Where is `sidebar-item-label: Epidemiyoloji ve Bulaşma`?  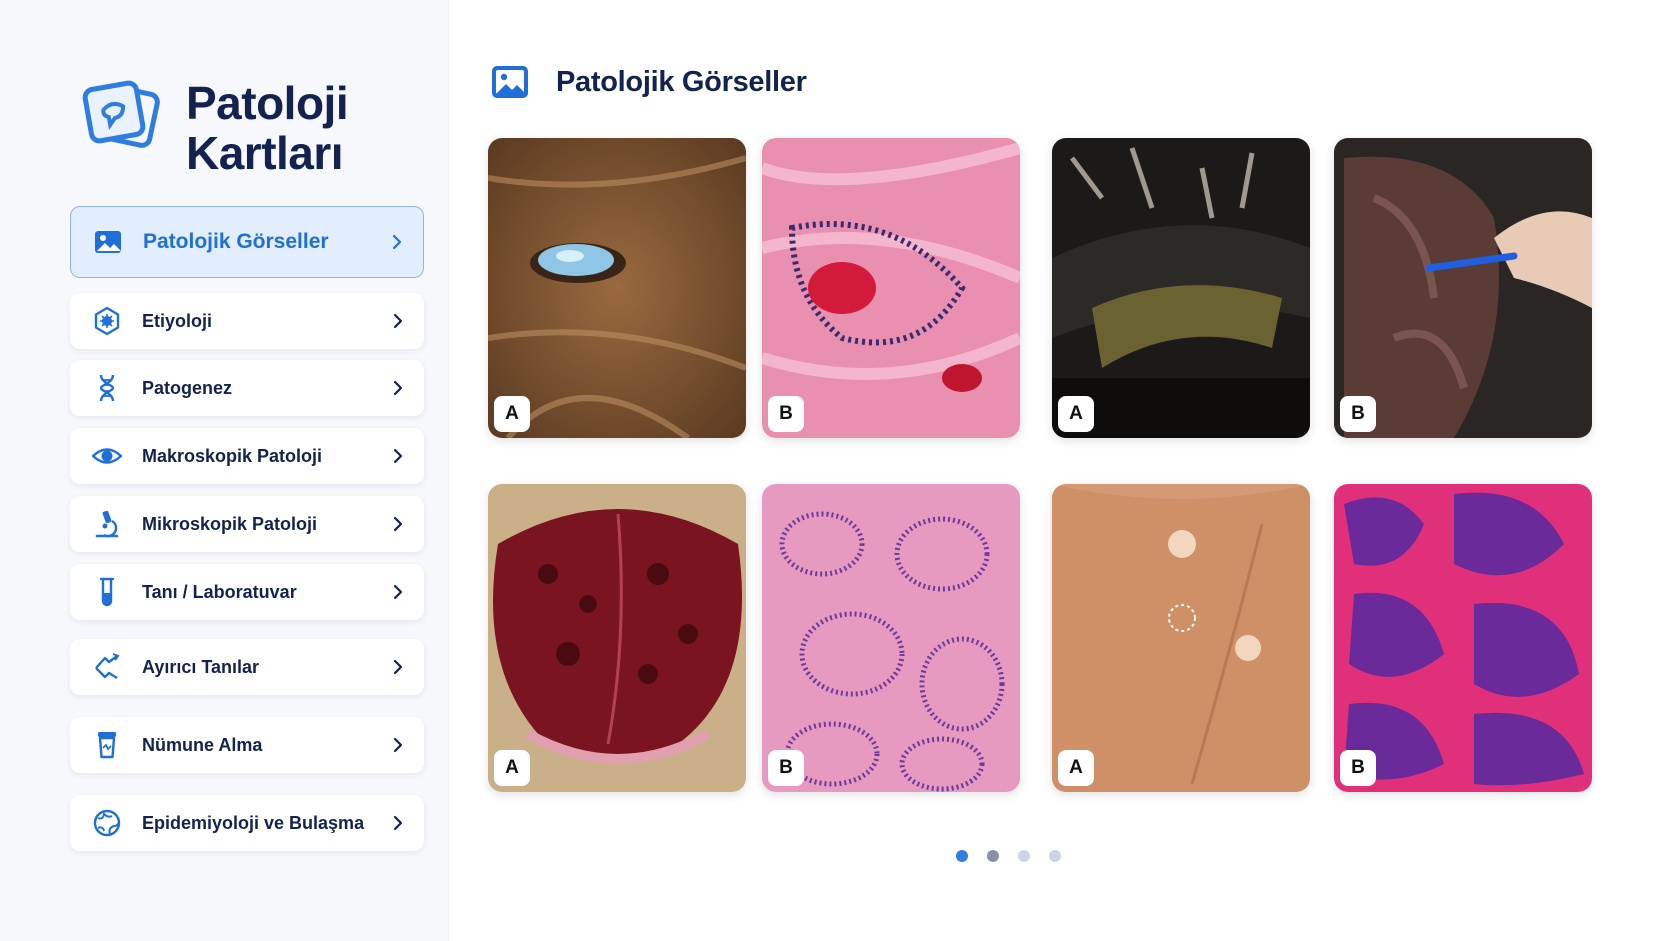 sidebar-item-label: Epidemiyoloji ve Bulaşma is located at coordinates (253, 822).